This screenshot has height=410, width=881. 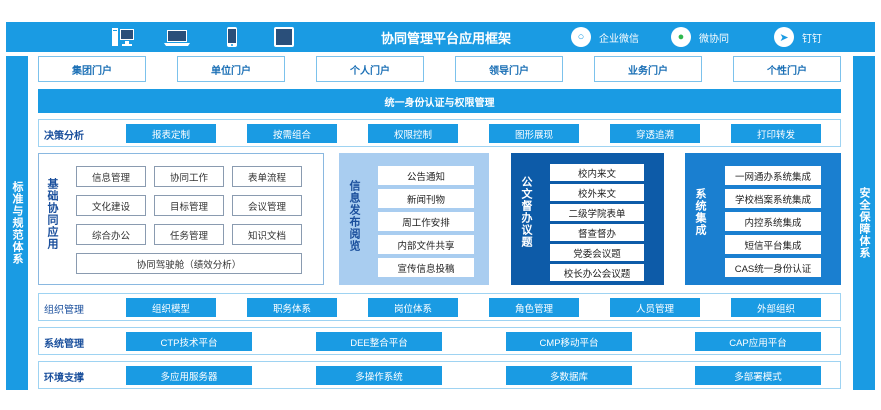 What do you see at coordinates (526, 212) in the screenshot?
I see `official-doc-label: 公文督办议题` at bounding box center [526, 212].